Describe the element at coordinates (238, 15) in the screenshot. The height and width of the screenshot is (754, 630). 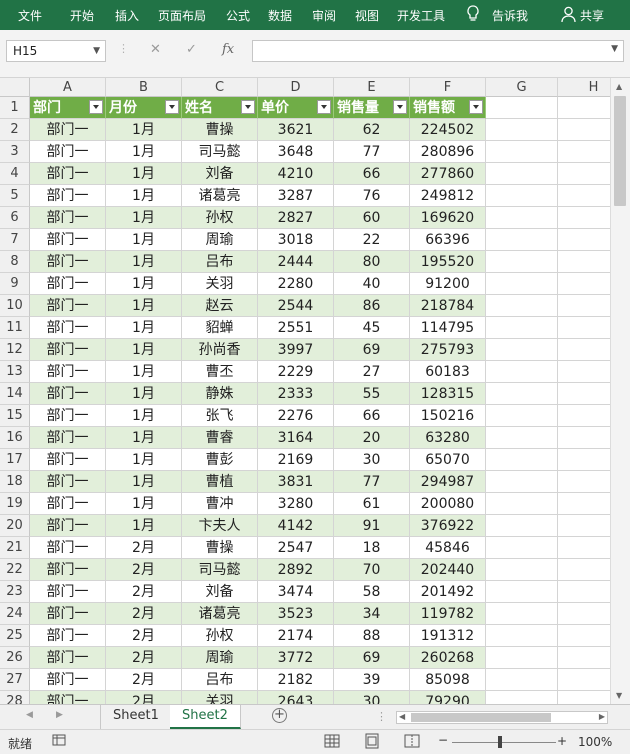
I see `tab-formulas: 公式` at that location.